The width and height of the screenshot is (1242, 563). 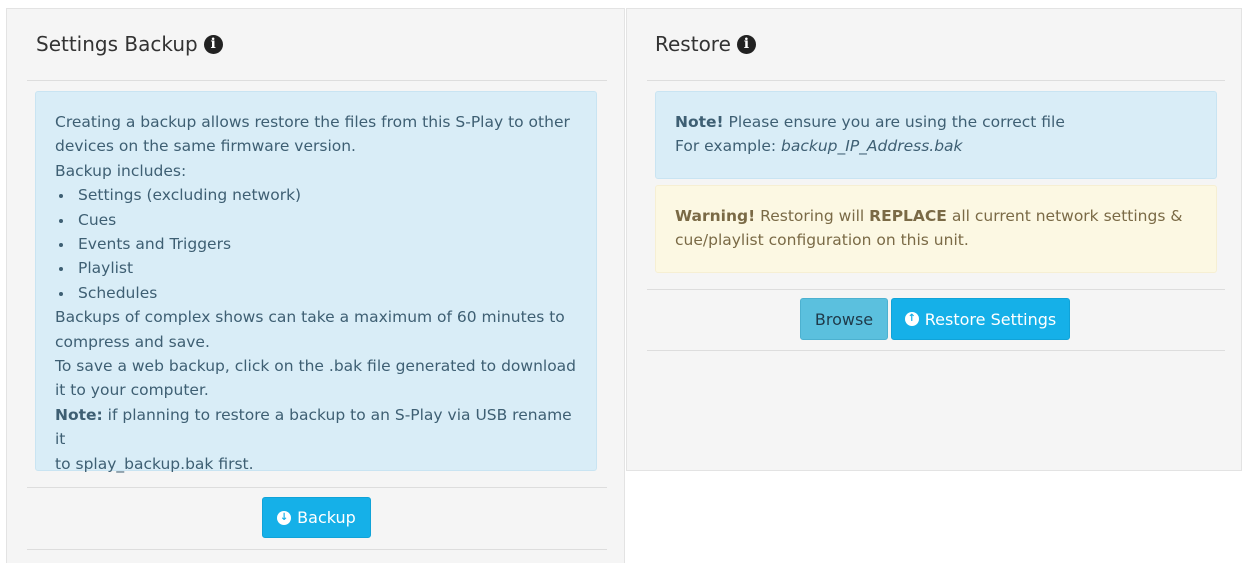 I want to click on warning-line-2: cue/playlist configuration on this unit., so click(x=822, y=240).